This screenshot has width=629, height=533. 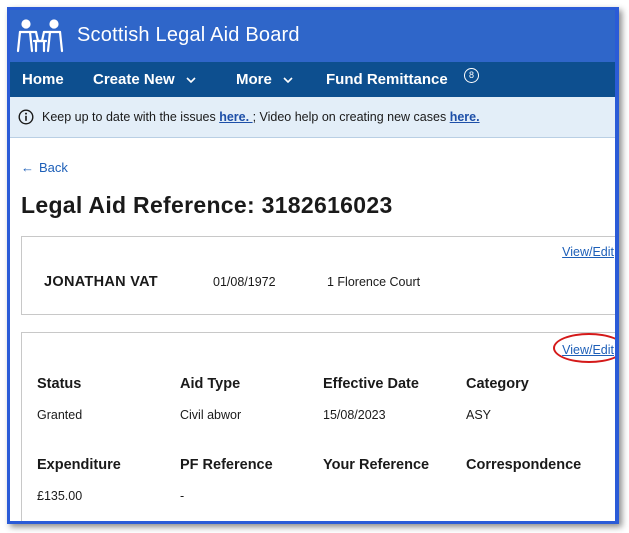 What do you see at coordinates (235, 117) in the screenshot?
I see `issues-here-link: here.` at bounding box center [235, 117].